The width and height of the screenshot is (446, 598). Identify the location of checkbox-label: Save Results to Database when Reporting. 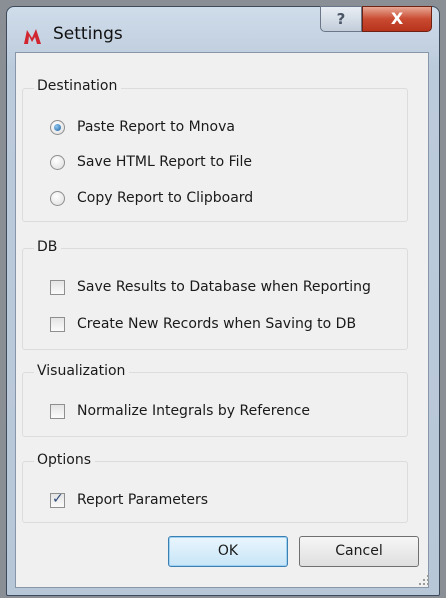
(224, 287).